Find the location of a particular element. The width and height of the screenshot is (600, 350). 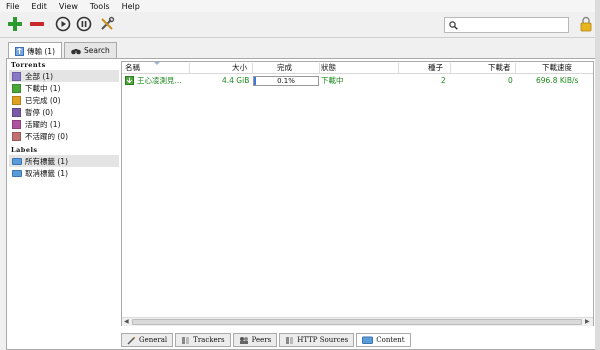

sidebar-item-paused: 暫停 (0) is located at coordinates (64, 112).